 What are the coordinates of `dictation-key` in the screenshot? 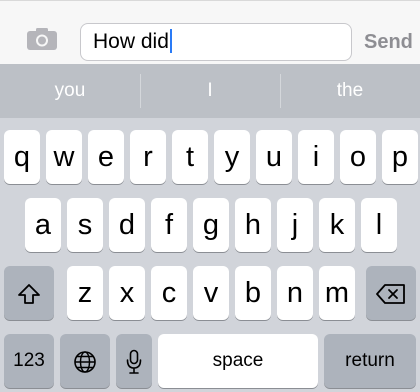 It's located at (134, 361).